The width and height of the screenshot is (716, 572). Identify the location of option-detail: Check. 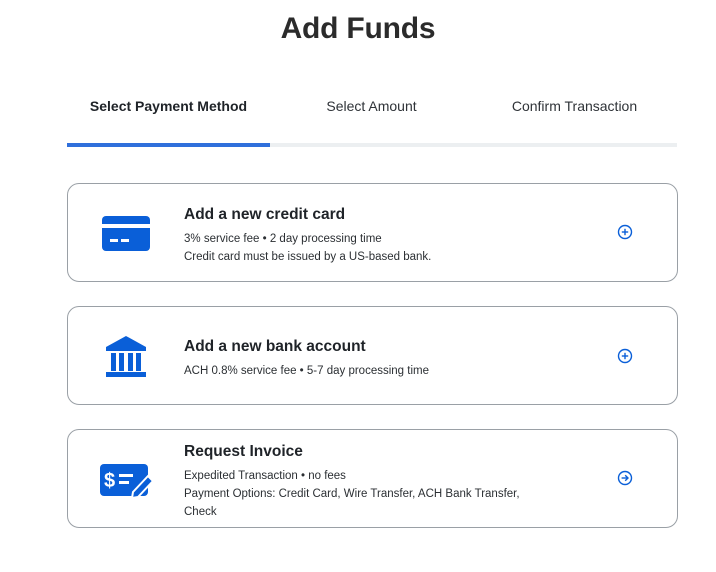
(200, 512).